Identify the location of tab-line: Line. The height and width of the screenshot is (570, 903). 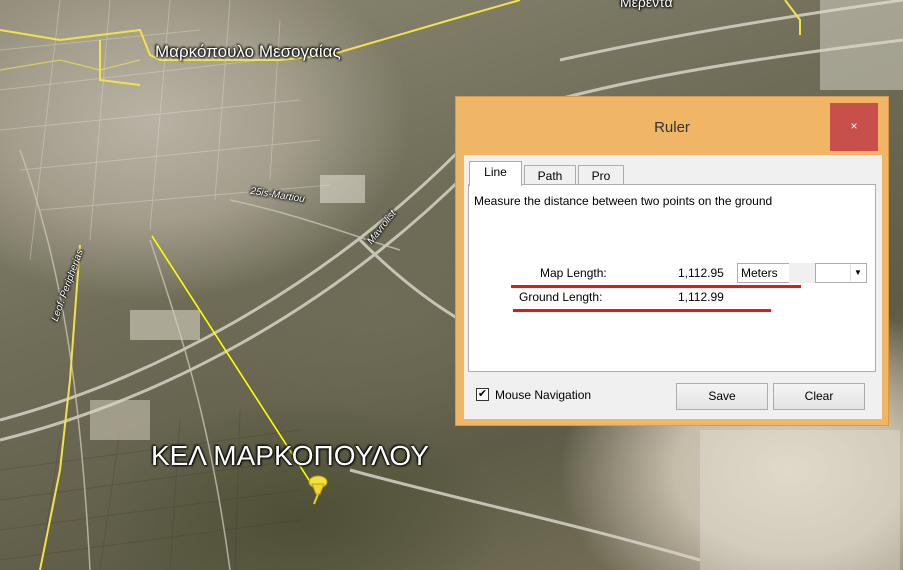
(495, 173).